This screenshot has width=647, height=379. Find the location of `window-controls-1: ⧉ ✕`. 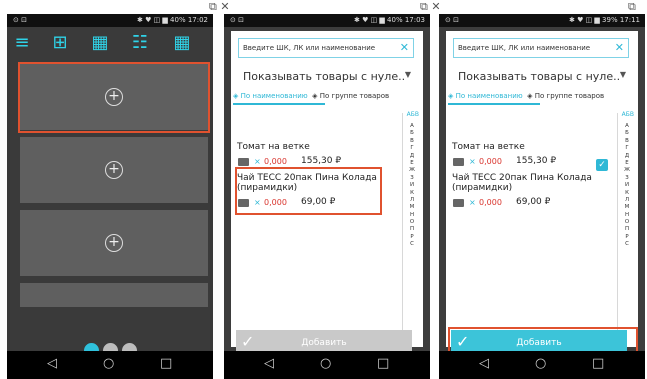

window-controls-1: ⧉ ✕ is located at coordinates (219, 7).